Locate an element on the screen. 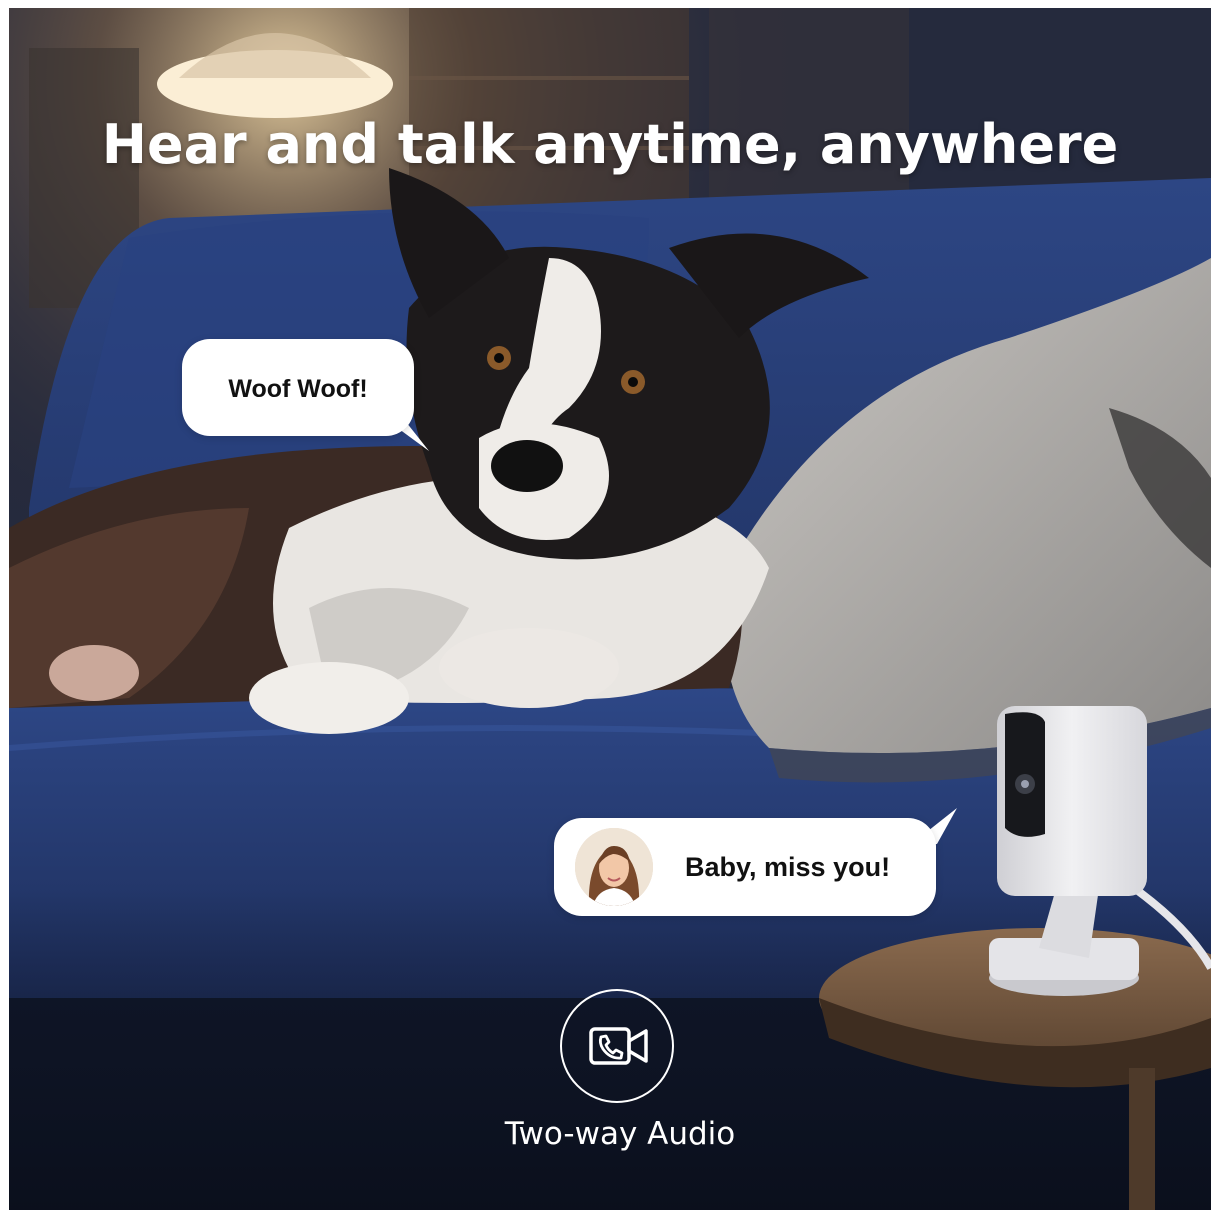 The width and height of the screenshot is (1220, 1214). owner-bubble-text: Baby, miss you! is located at coordinates (788, 867).